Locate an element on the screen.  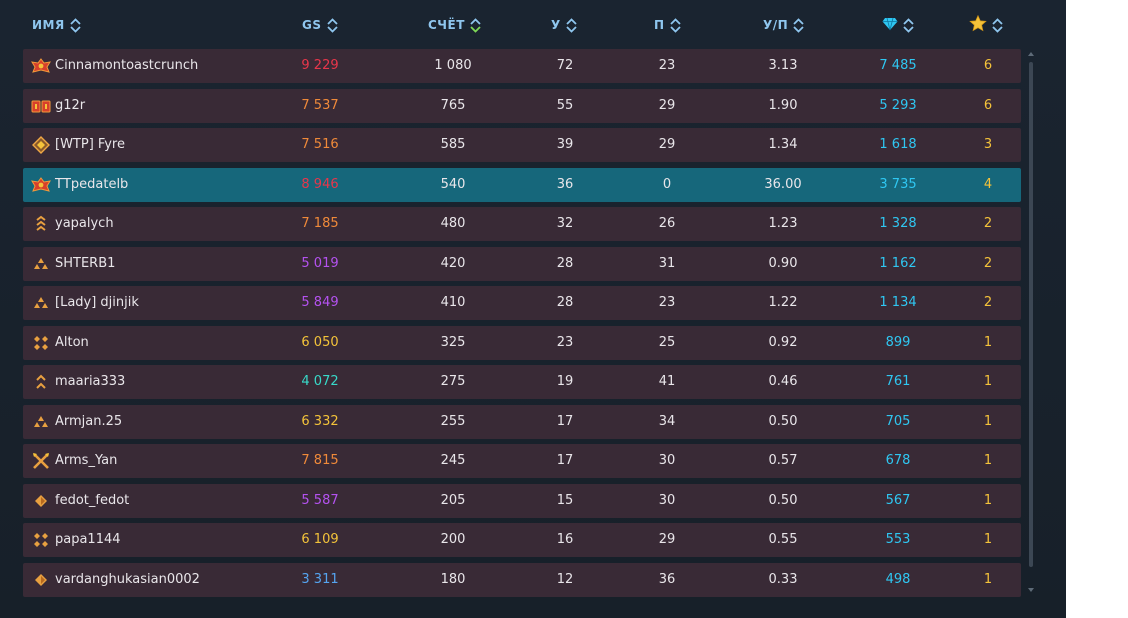
scrollbar is located at coordinates (1031, 323).